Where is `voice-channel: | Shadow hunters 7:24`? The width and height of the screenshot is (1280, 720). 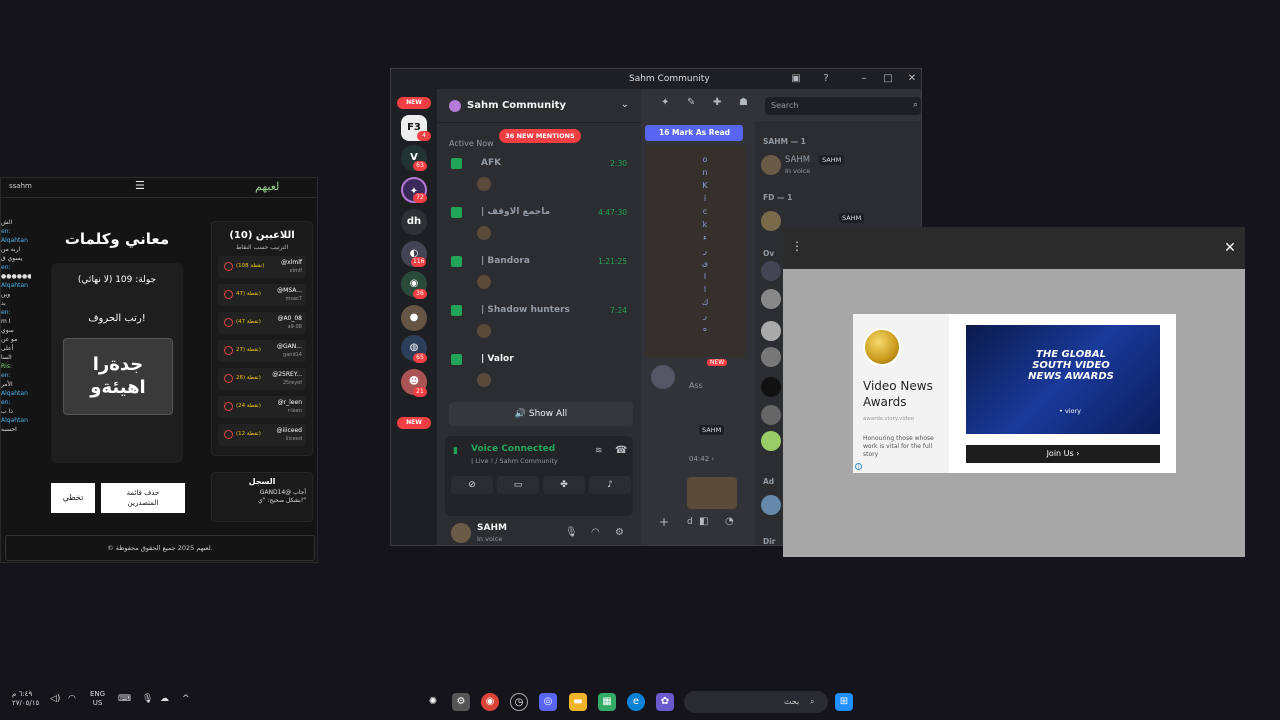 voice-channel: | Shadow hunters 7:24 is located at coordinates (540, 320).